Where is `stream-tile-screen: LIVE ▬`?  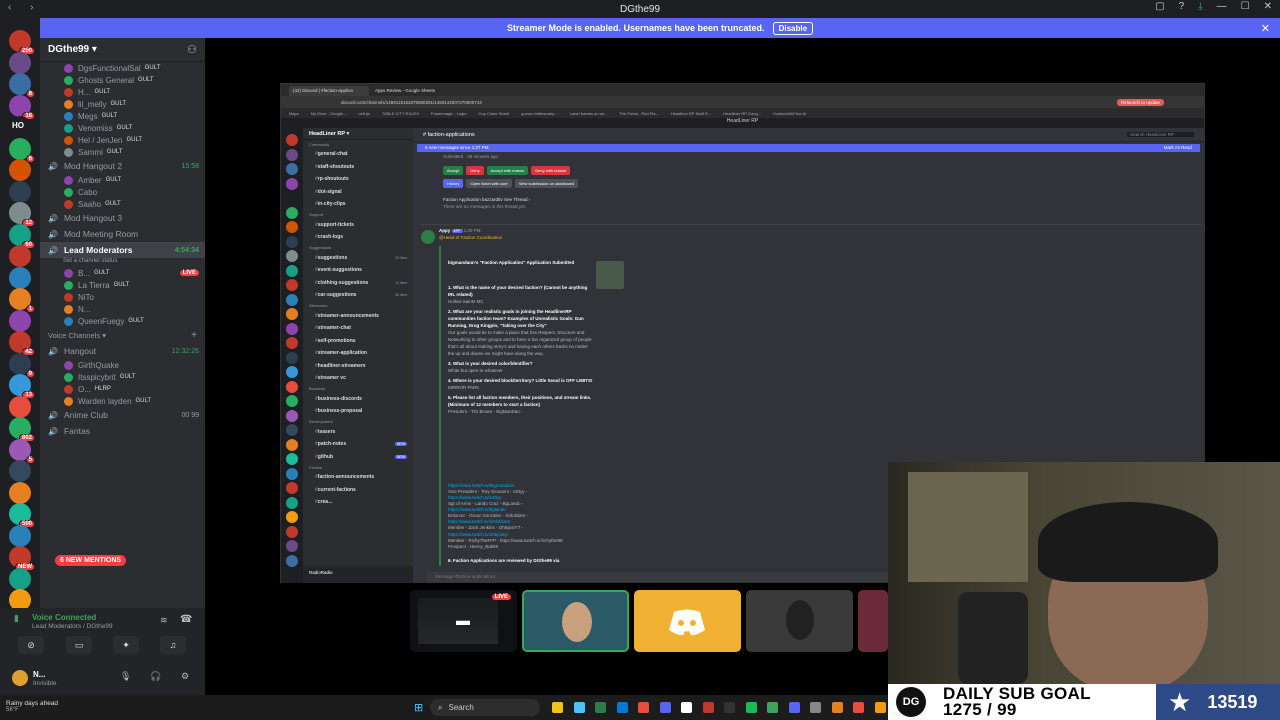 stream-tile-screen: LIVE ▬ is located at coordinates (463, 621).